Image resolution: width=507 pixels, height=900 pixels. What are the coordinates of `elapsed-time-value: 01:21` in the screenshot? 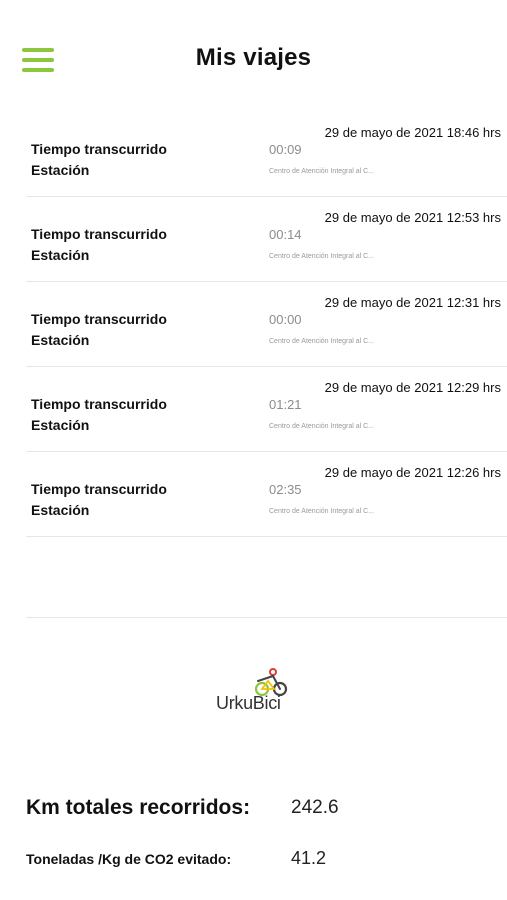 It's located at (285, 404).